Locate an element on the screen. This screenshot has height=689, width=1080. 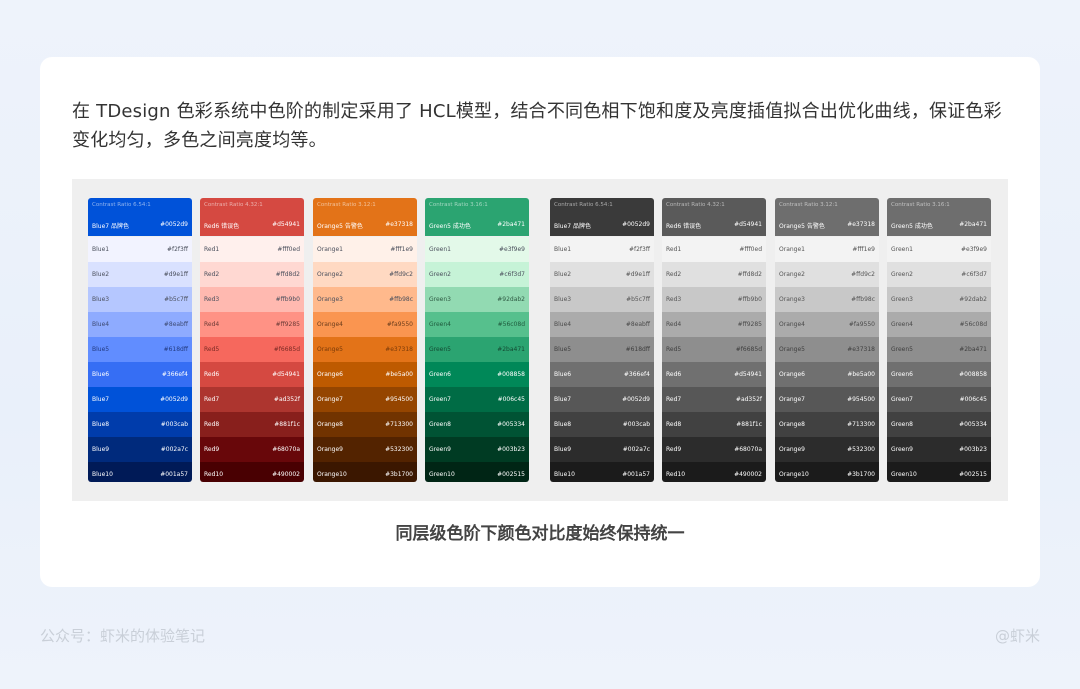
color-swatch-row: Green7 #006c45 is located at coordinates (477, 399).